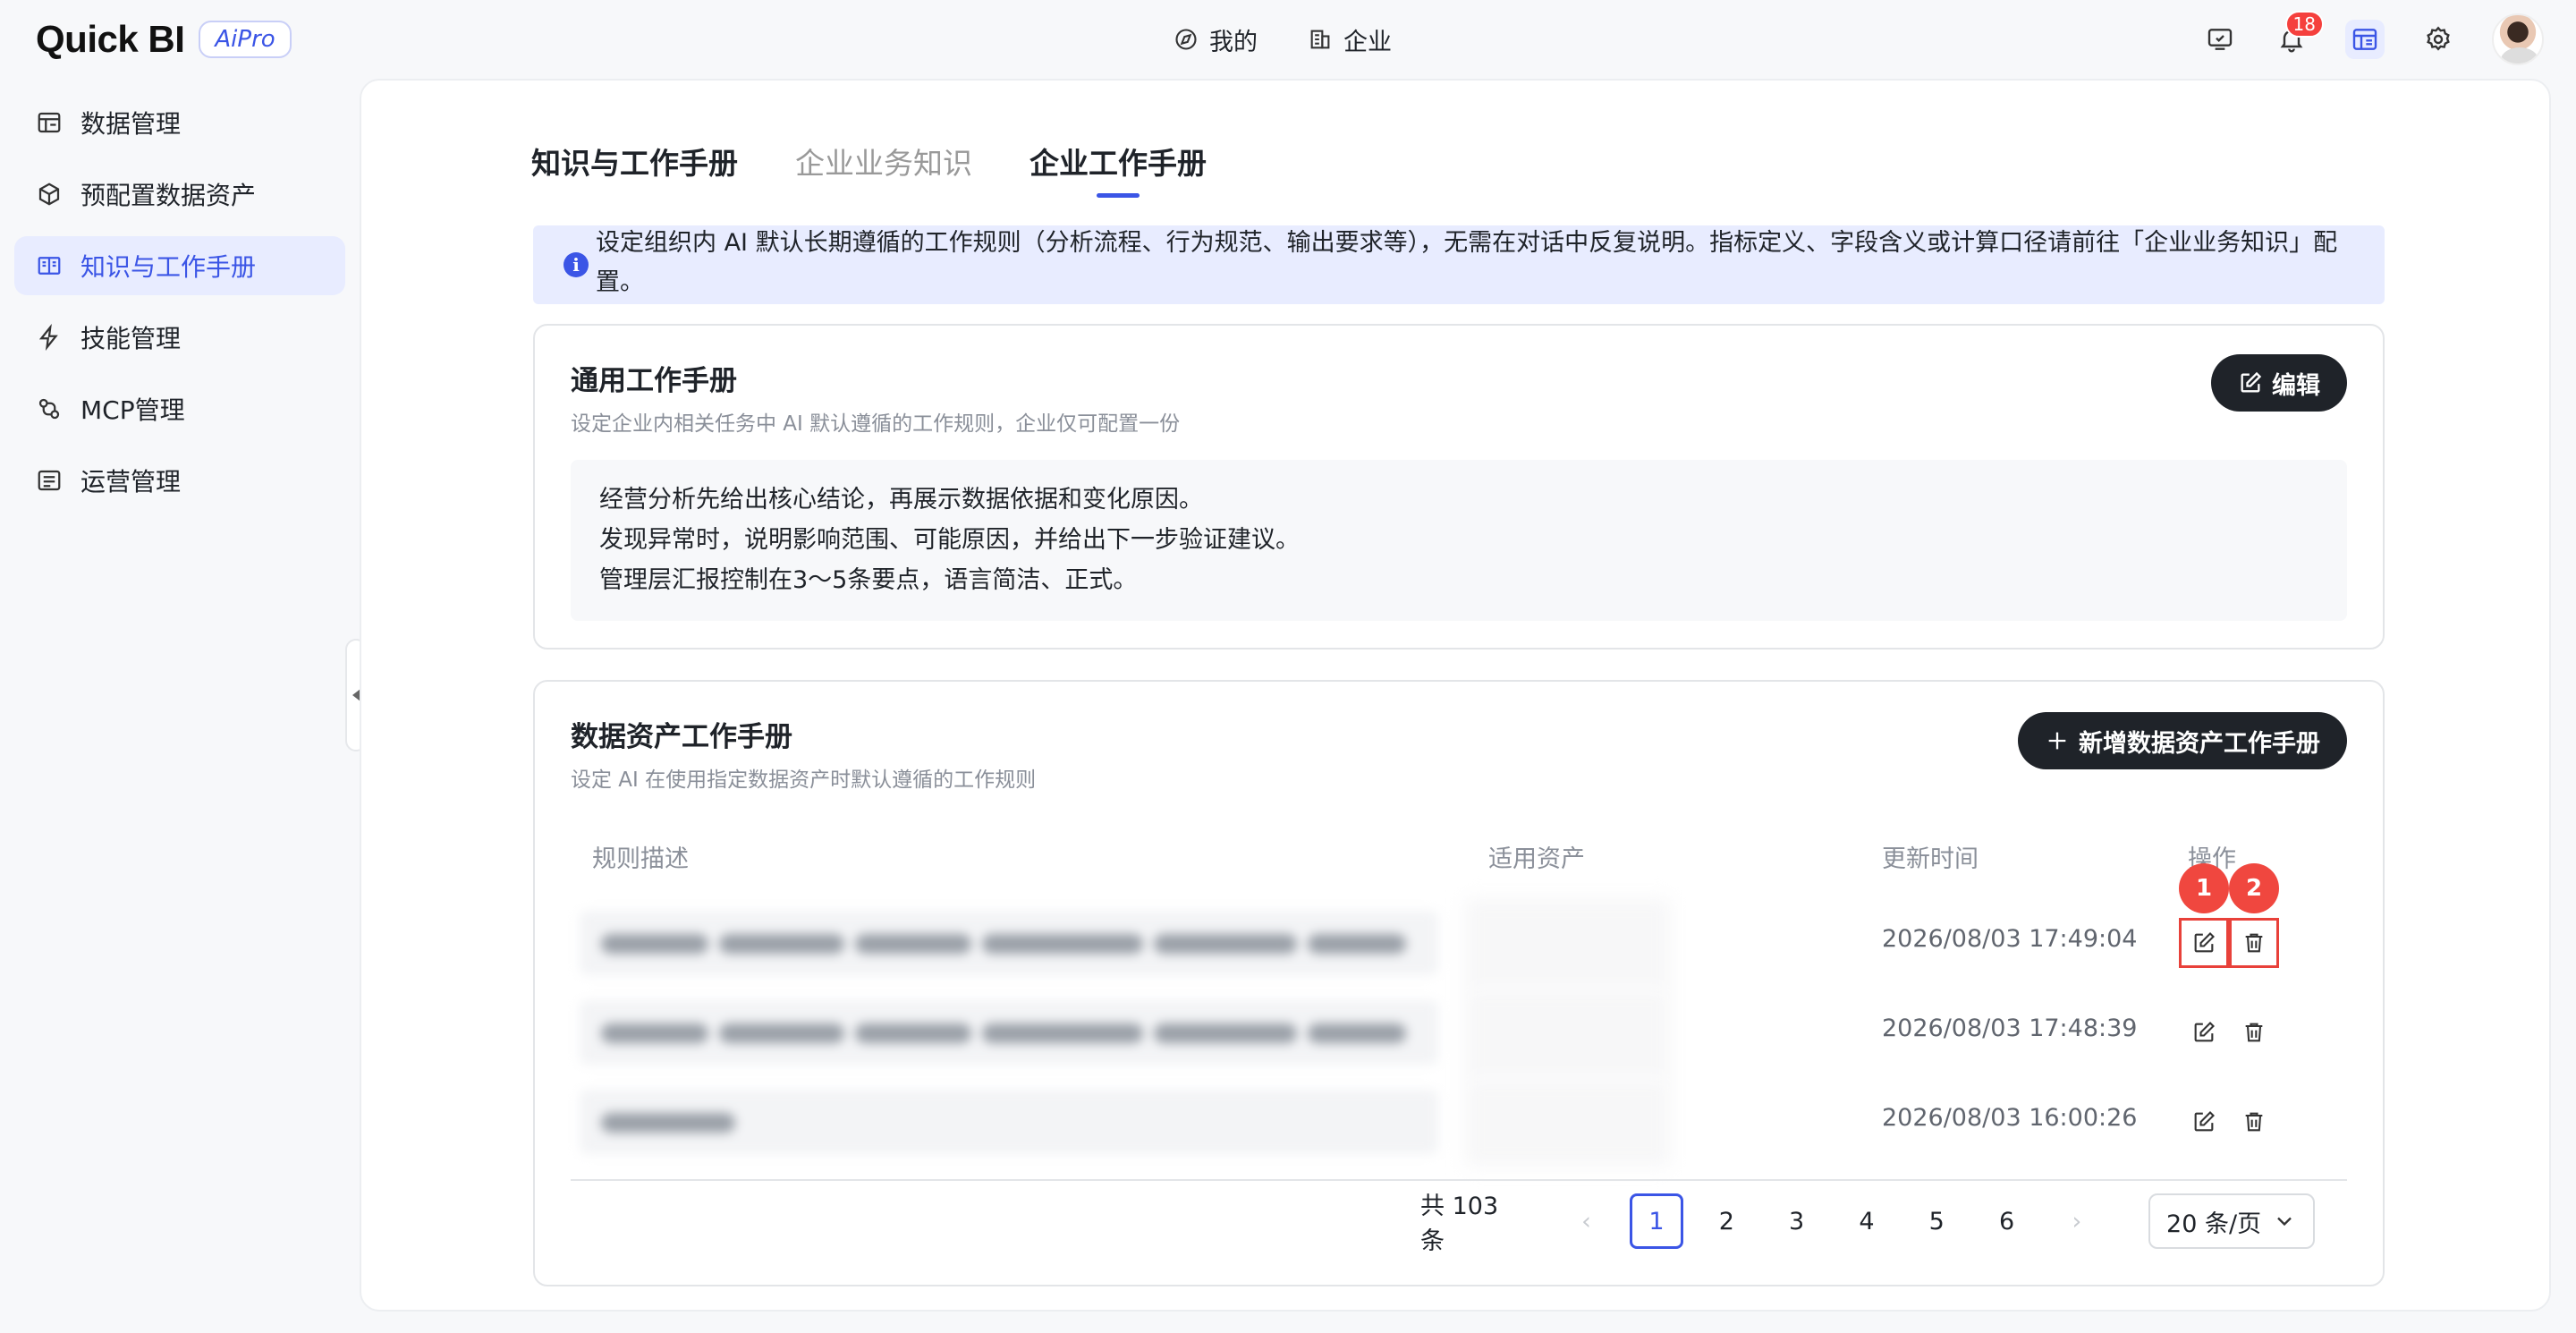 This screenshot has width=2576, height=1333. I want to click on compass-icon, so click(1186, 39).